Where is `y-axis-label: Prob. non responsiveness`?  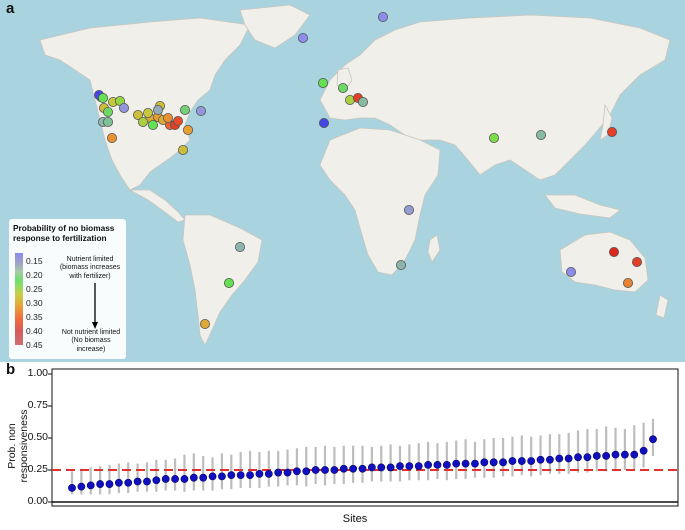 y-axis-label: Prob. non responsiveness is located at coordinates (18, 446).